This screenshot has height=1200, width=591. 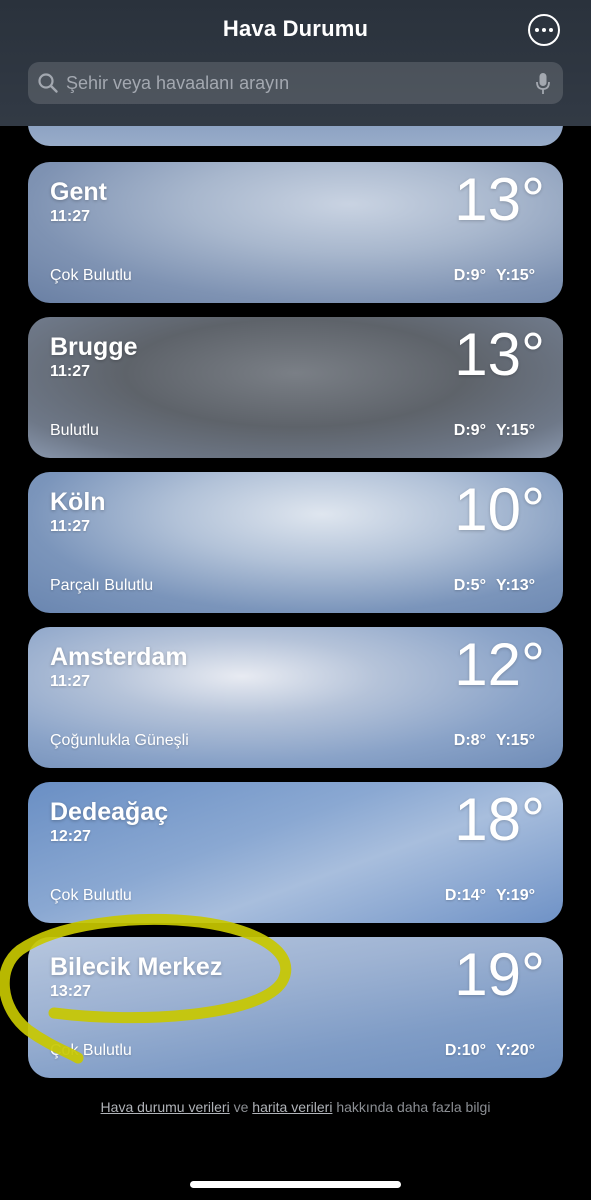 I want to click on search-icon, so click(x=48, y=83).